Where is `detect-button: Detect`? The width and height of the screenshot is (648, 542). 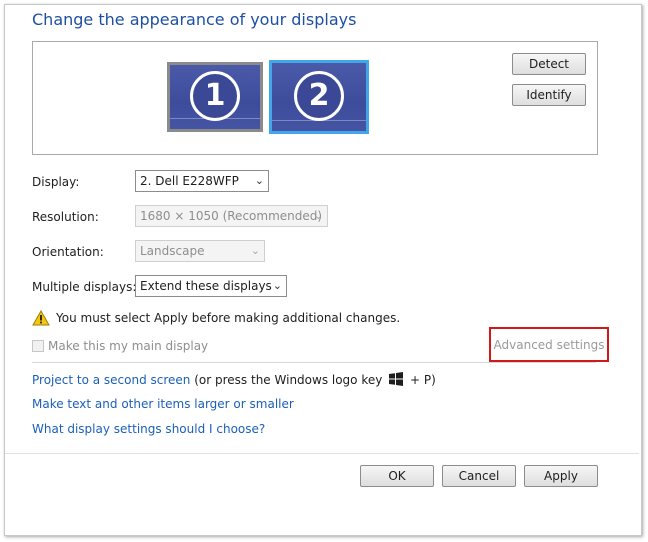
detect-button: Detect is located at coordinates (549, 64).